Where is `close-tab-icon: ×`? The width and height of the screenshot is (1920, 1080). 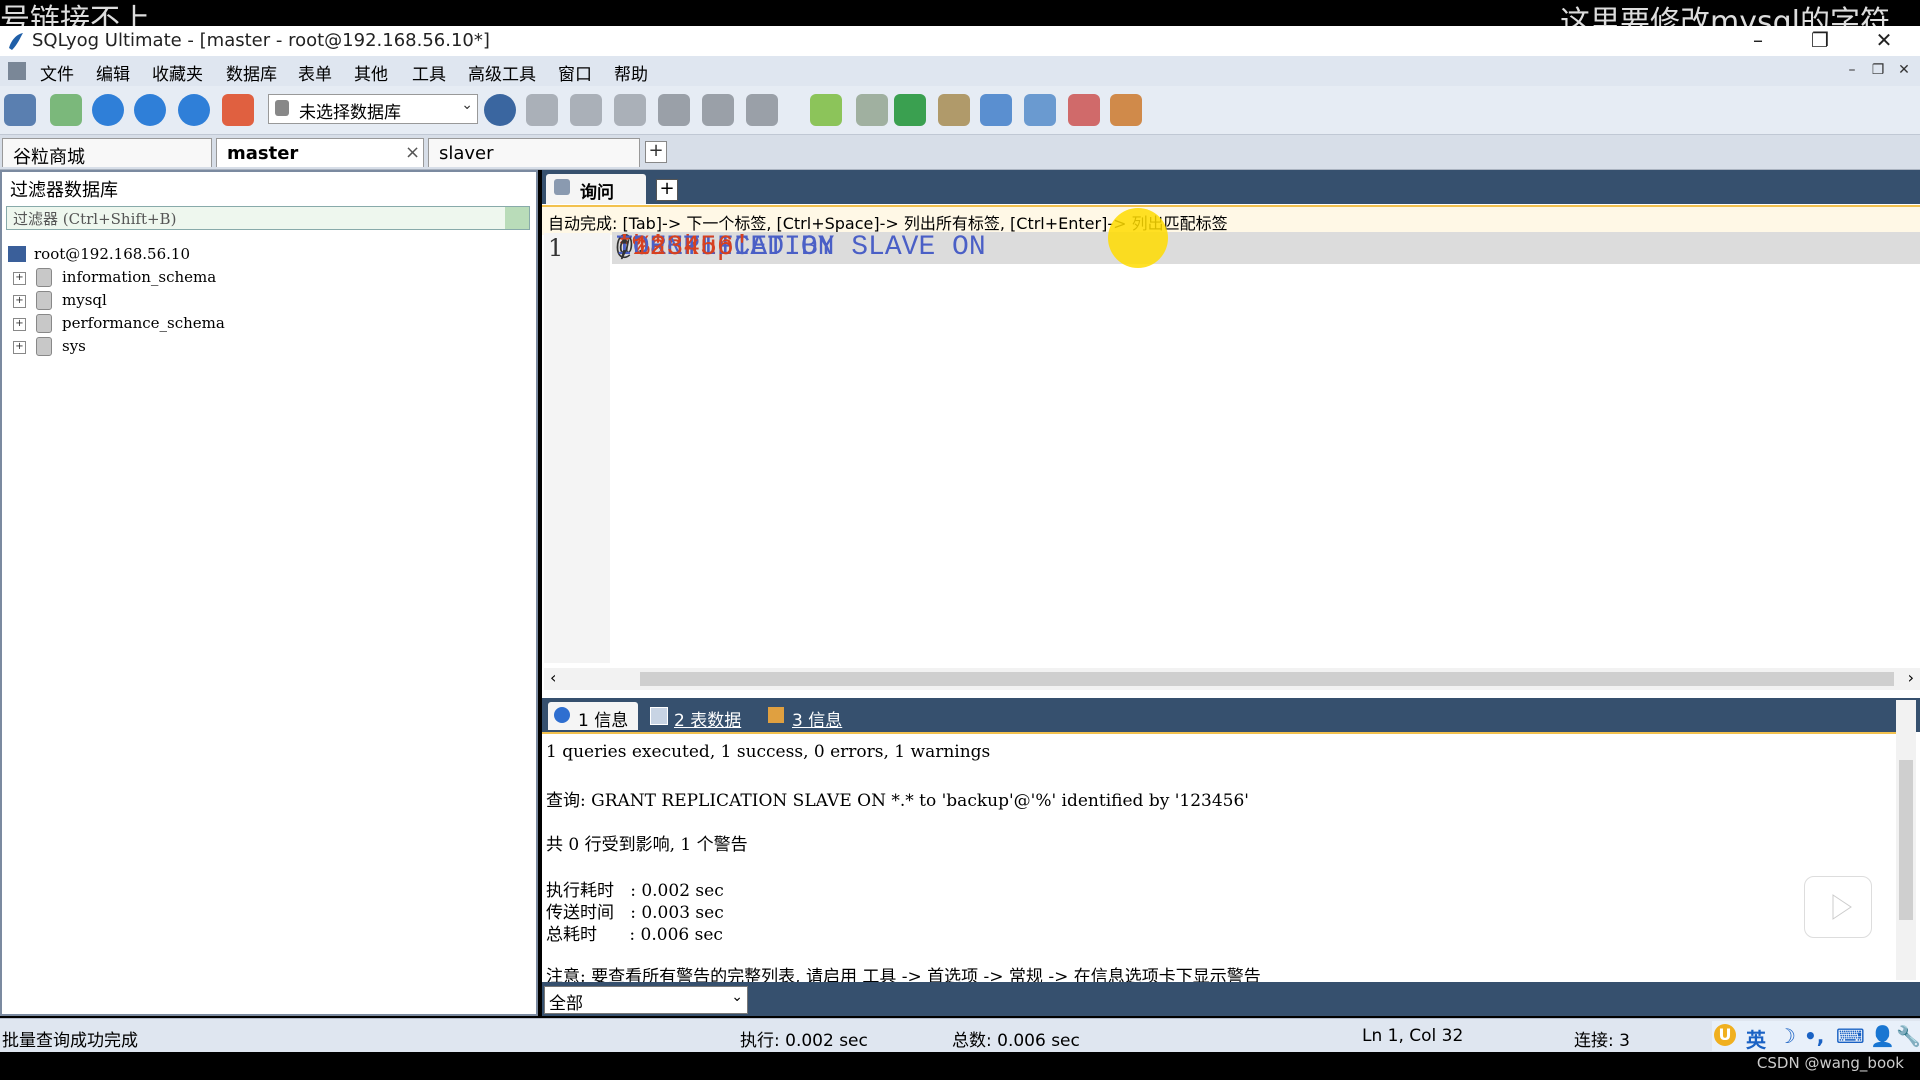
close-tab-icon: × is located at coordinates (412, 152).